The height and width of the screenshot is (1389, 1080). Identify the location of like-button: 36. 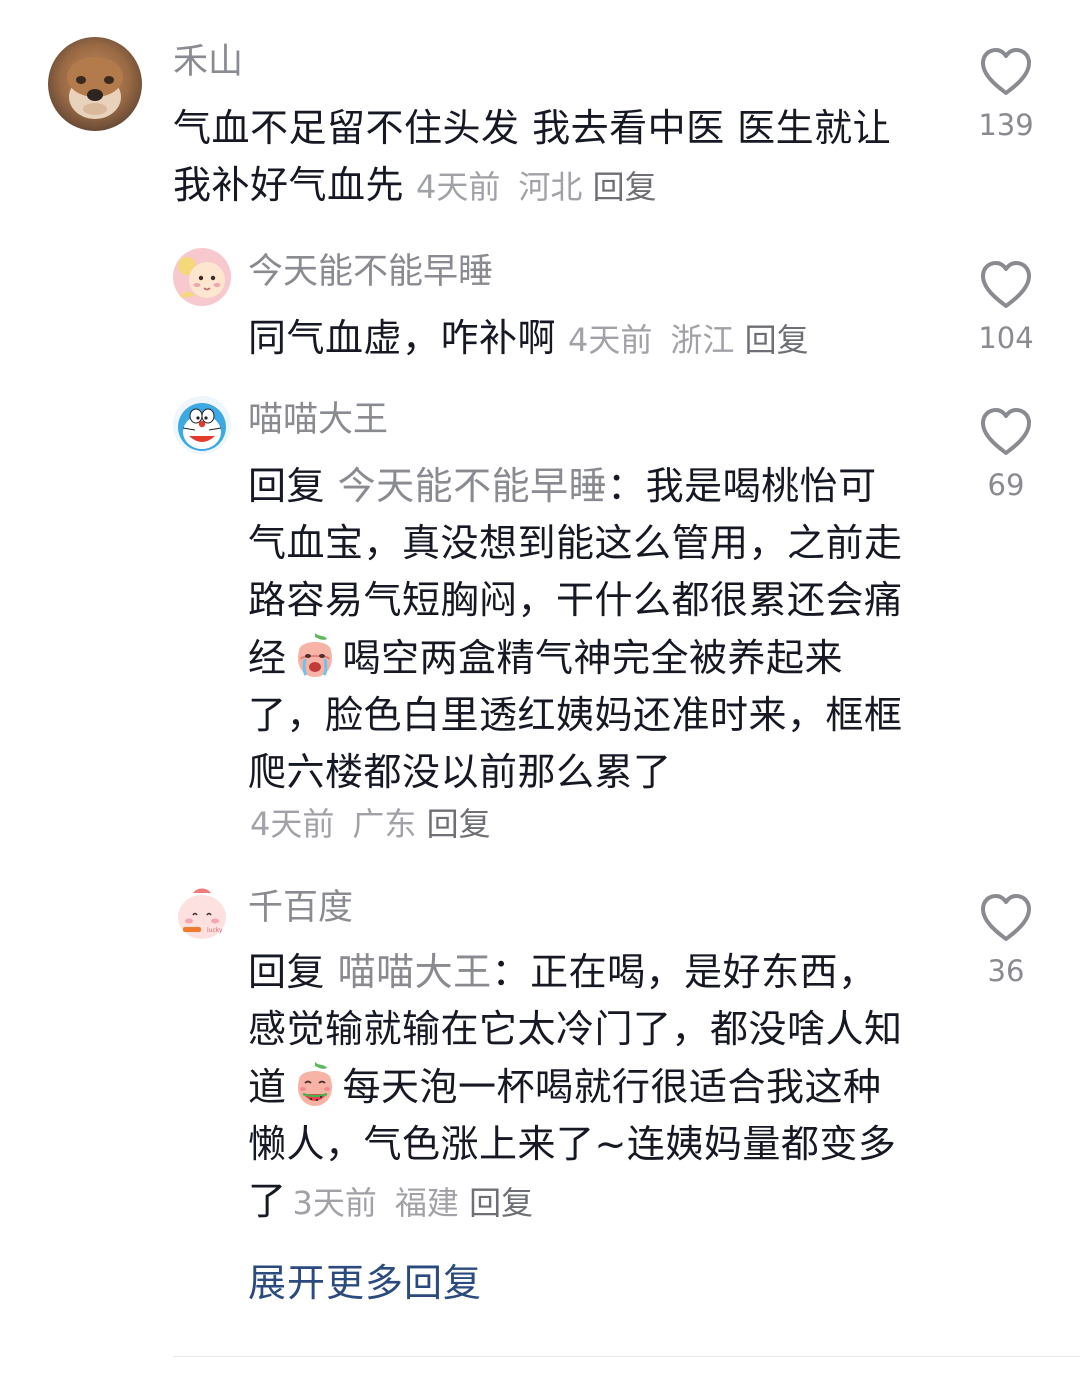
(1006, 941).